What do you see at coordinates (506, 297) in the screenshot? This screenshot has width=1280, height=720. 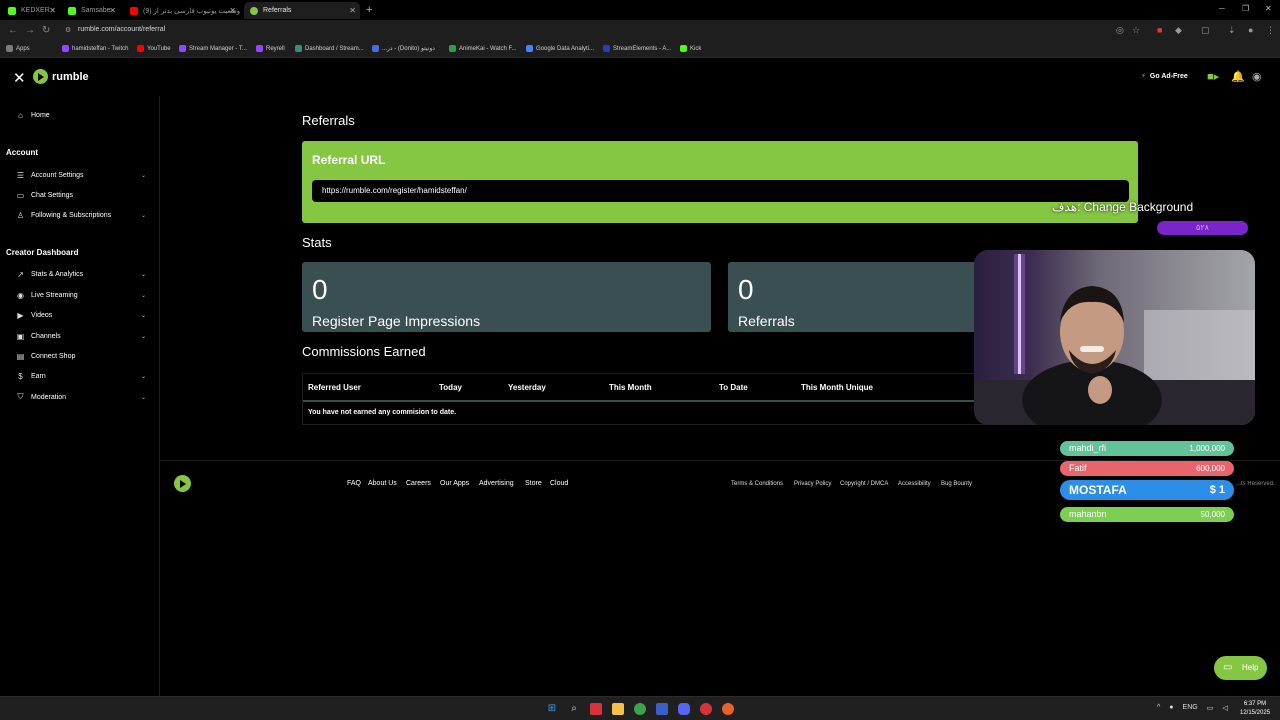 I see `stat-card-impressions: 0 Register Page Impressions` at bounding box center [506, 297].